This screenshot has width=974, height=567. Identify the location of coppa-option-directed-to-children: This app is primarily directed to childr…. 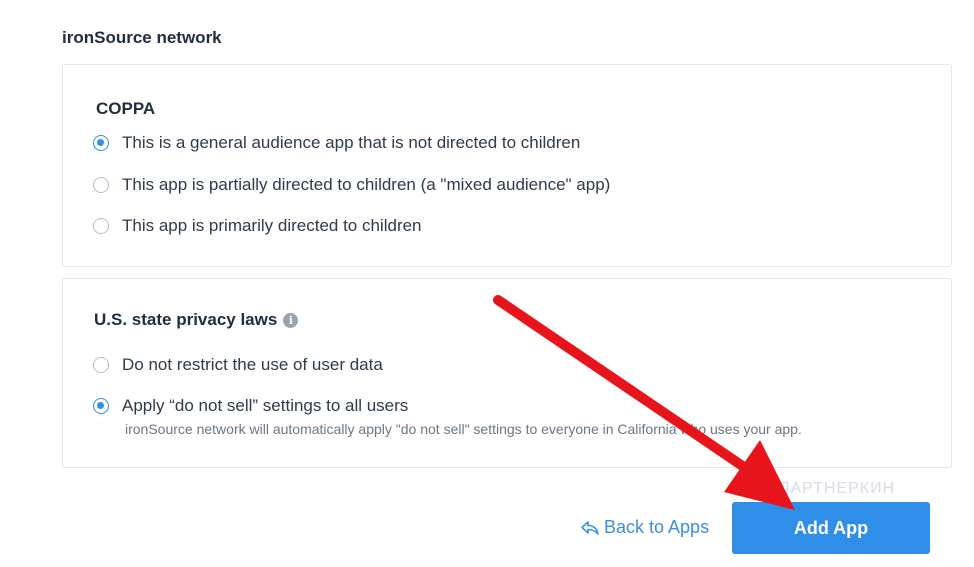
(257, 226).